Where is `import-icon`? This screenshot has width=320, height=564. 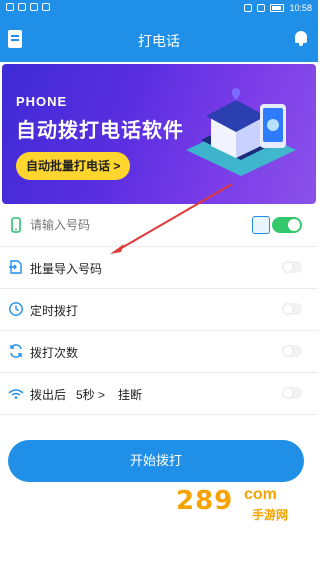 import-icon is located at coordinates (15, 267).